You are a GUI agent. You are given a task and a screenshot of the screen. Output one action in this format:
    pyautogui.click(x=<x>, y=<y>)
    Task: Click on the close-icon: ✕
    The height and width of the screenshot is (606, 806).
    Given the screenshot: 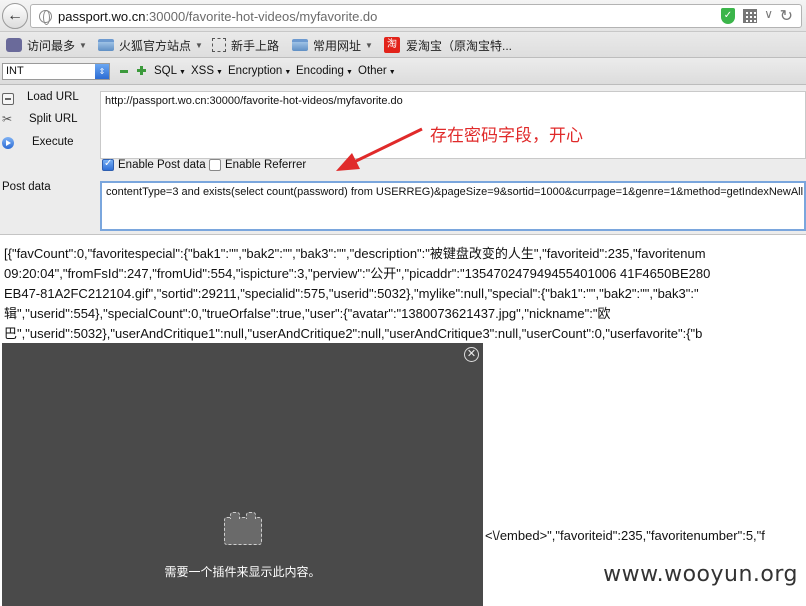 What is the action you would take?
    pyautogui.click(x=471, y=354)
    